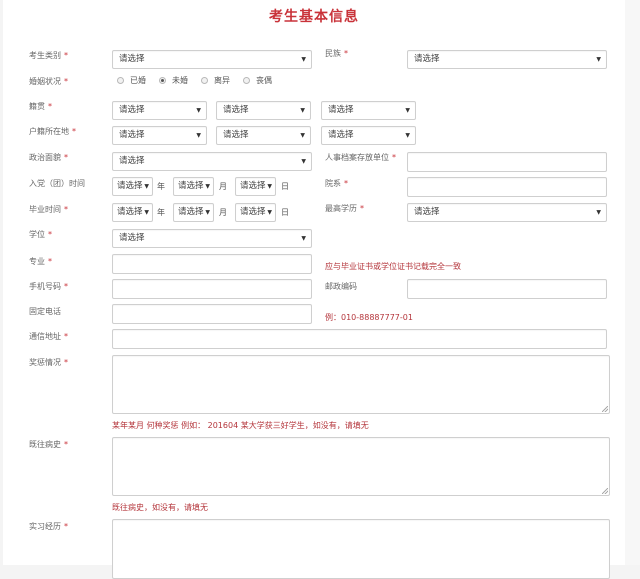 Image resolution: width=640 pixels, height=579 pixels. What do you see at coordinates (131, 80) in the screenshot?
I see `radio-married: 已婚` at bounding box center [131, 80].